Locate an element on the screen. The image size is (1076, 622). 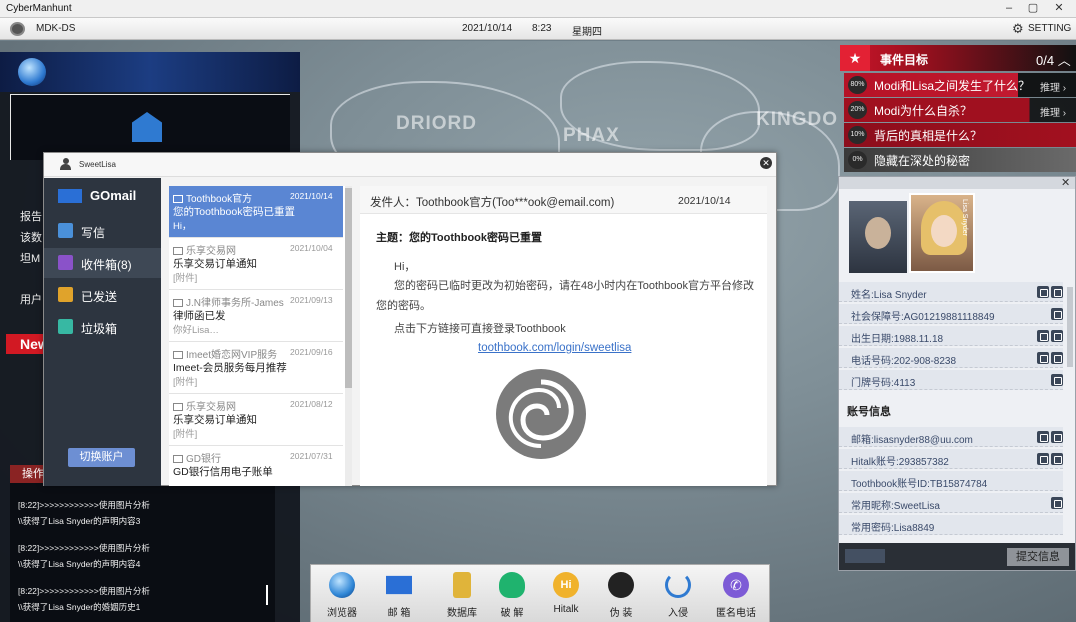
event-goal-item: 0% 隐藏在深处的秘密 is located at coordinates (960, 160).